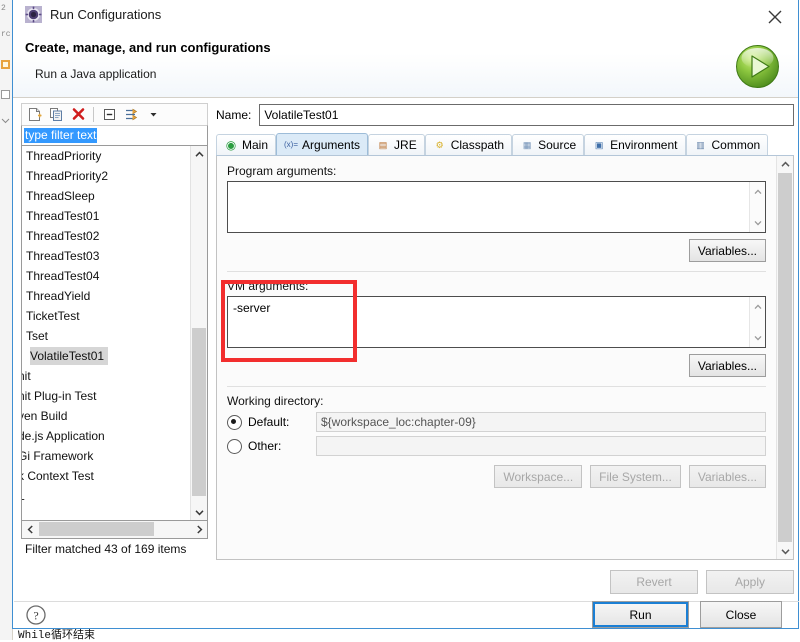 The width and height of the screenshot is (800, 642). I want to click on apply-button: Apply, so click(750, 582).